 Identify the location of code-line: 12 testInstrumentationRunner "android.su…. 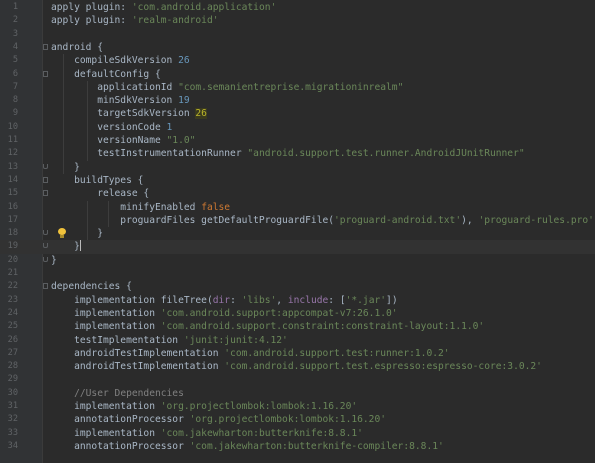
(297, 153).